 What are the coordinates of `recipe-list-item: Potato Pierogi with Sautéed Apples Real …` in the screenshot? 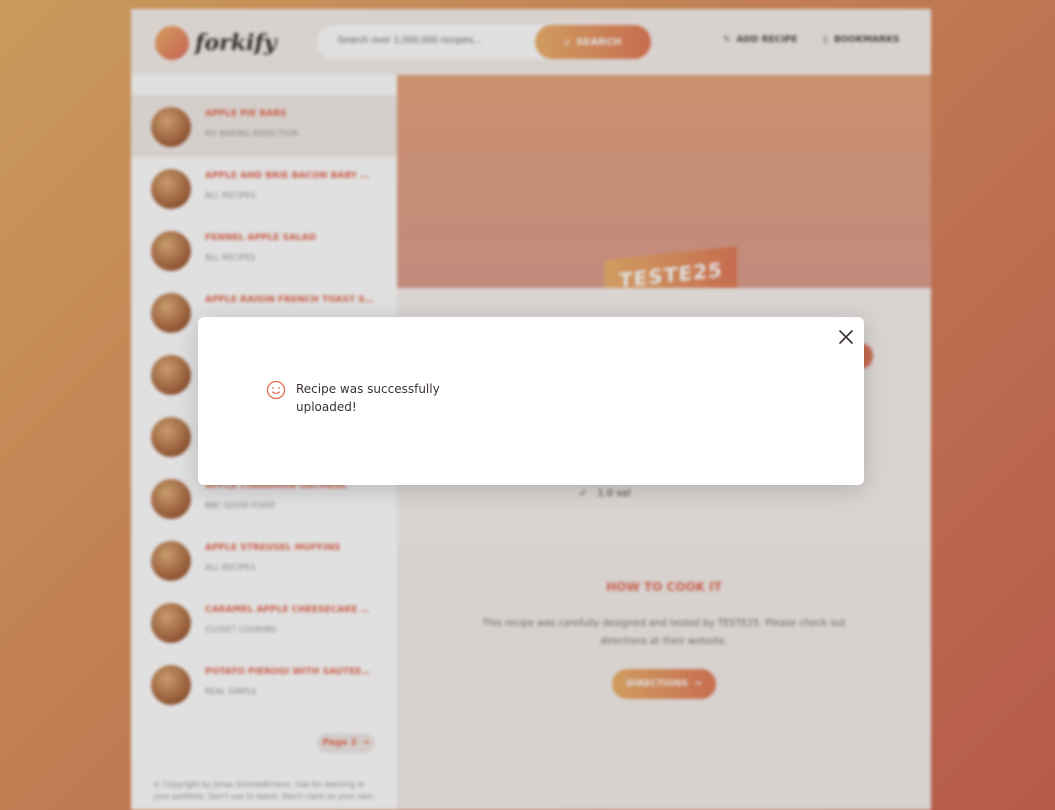 It's located at (264, 684).